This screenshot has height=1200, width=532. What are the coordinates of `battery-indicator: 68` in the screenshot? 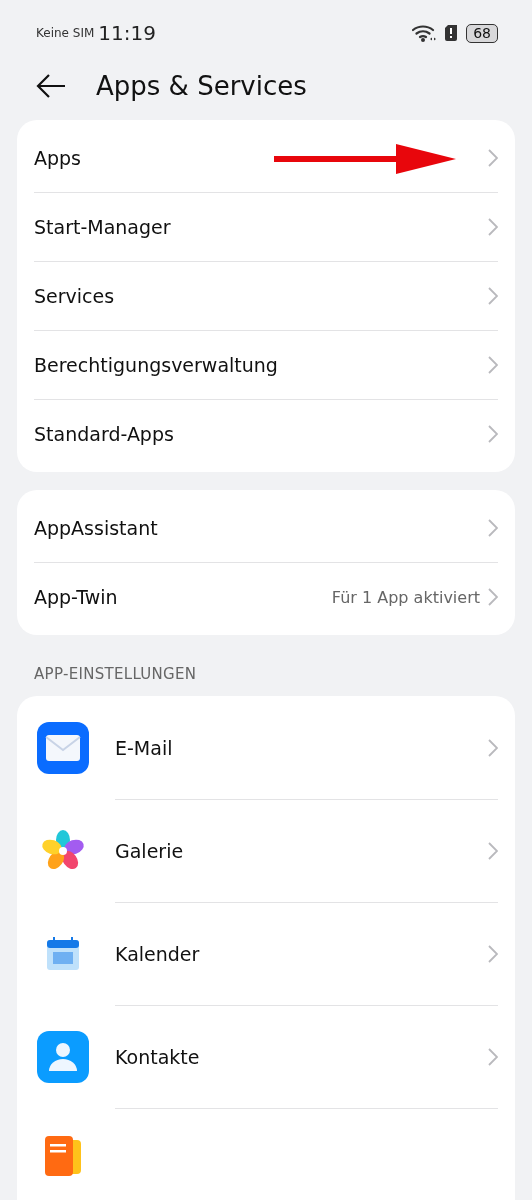 It's located at (482, 33).